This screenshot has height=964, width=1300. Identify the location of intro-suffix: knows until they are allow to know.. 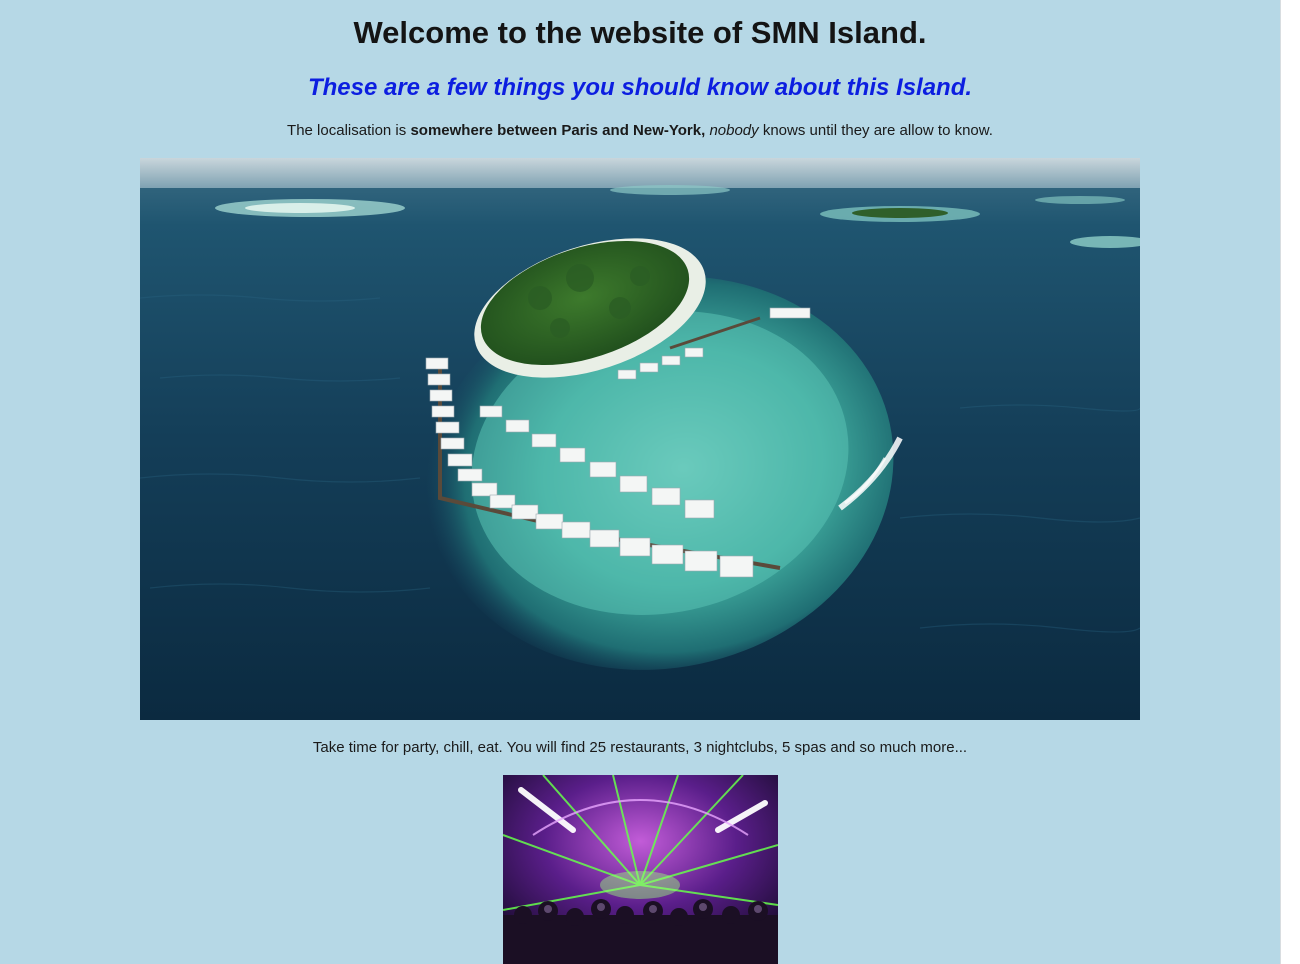
(875, 130).